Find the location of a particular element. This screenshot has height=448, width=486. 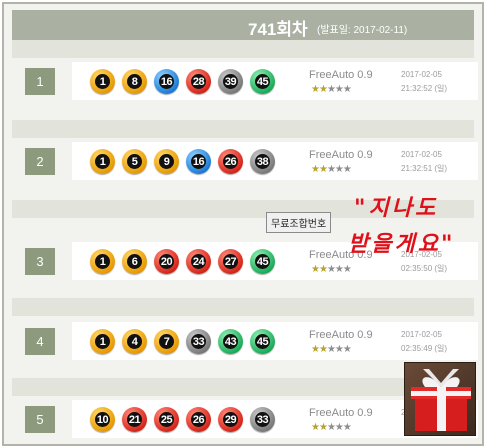

created-time: 21:32:51 (일) is located at coordinates (424, 168).